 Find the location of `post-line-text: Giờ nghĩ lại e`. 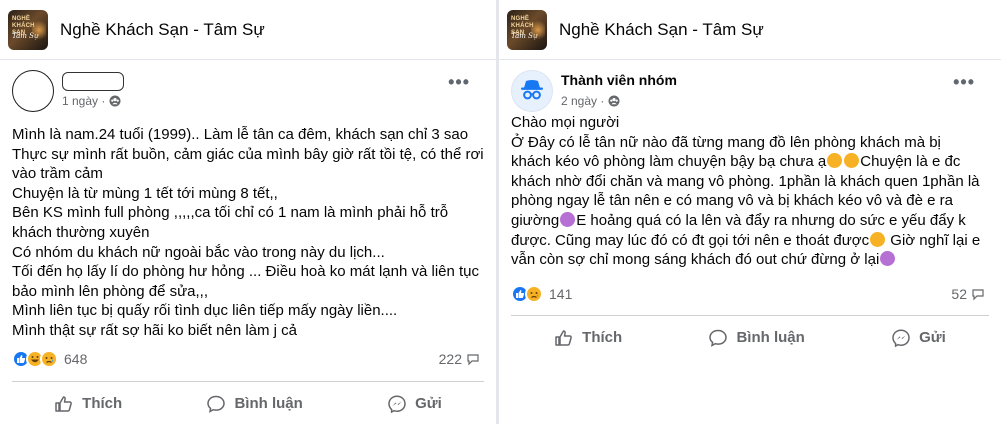

post-line-text: Giờ nghĩ lại e is located at coordinates (933, 240).